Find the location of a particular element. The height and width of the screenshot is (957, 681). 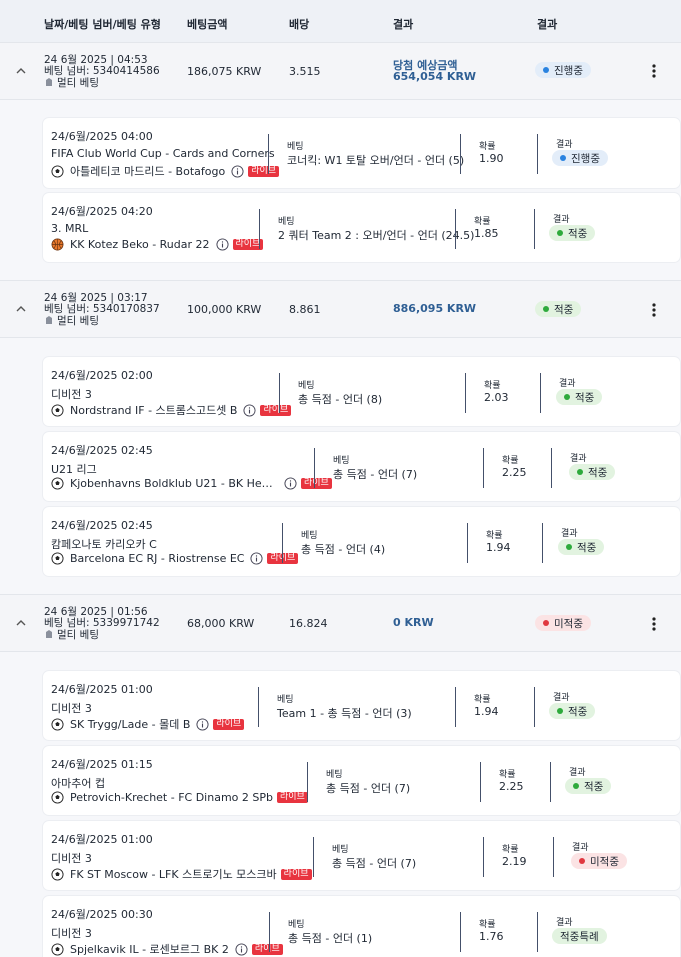

basketball-icon is located at coordinates (57, 244).